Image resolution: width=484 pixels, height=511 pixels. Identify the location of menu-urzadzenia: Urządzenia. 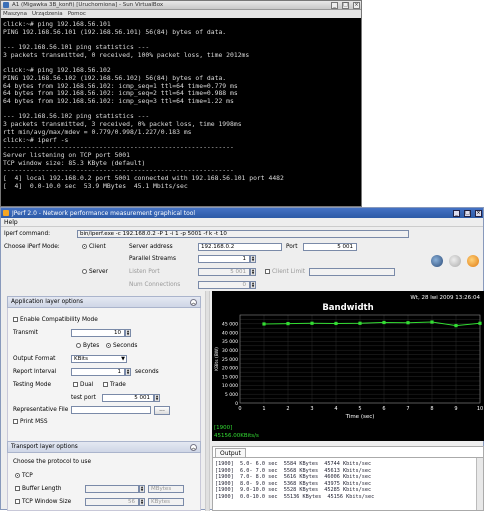
(47, 14).